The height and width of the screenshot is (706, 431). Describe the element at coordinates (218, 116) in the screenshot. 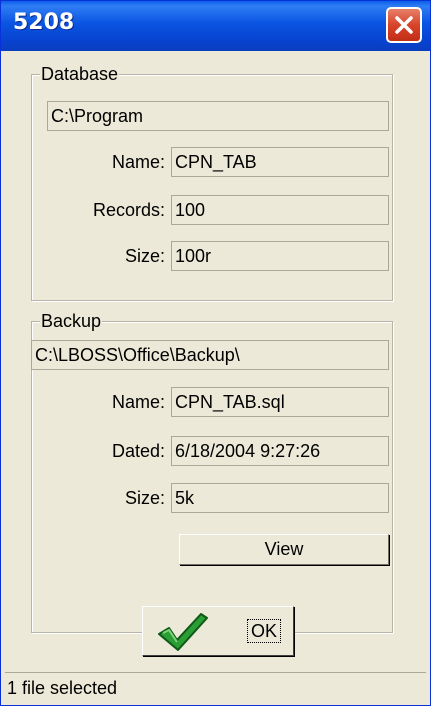

I see `database-path-field: C:\Program` at that location.